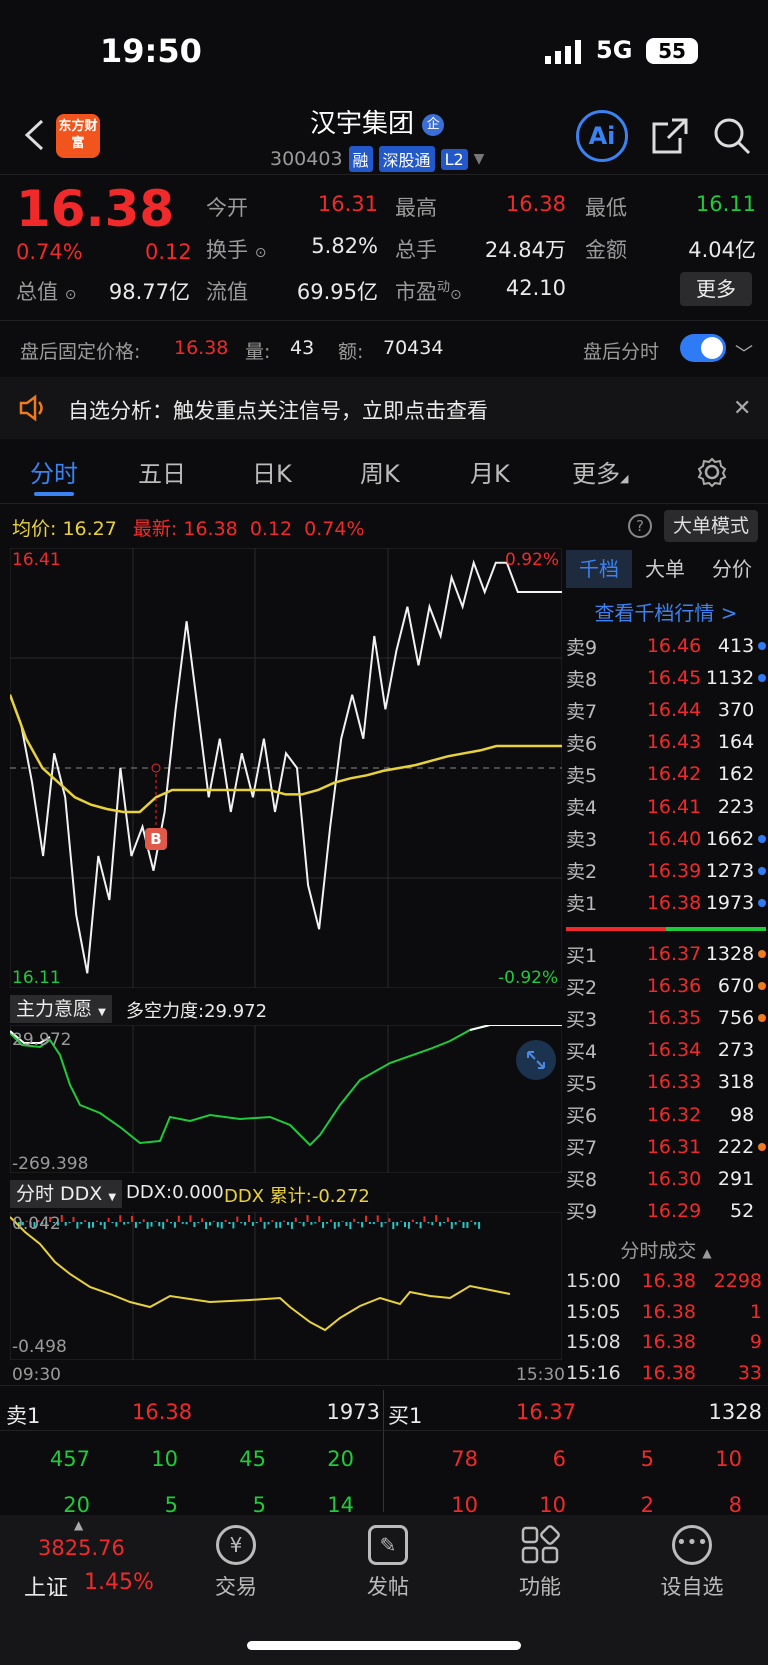  I want to click on back-icon, so click(34, 135).